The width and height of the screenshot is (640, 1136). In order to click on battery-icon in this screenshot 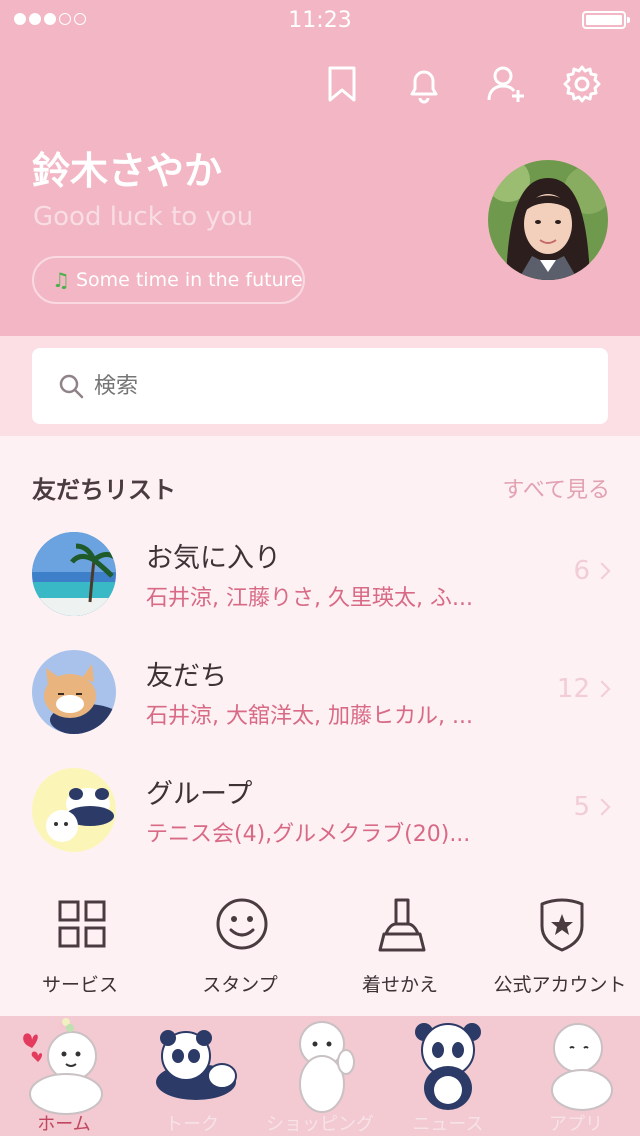, I will do `click(606, 20)`.